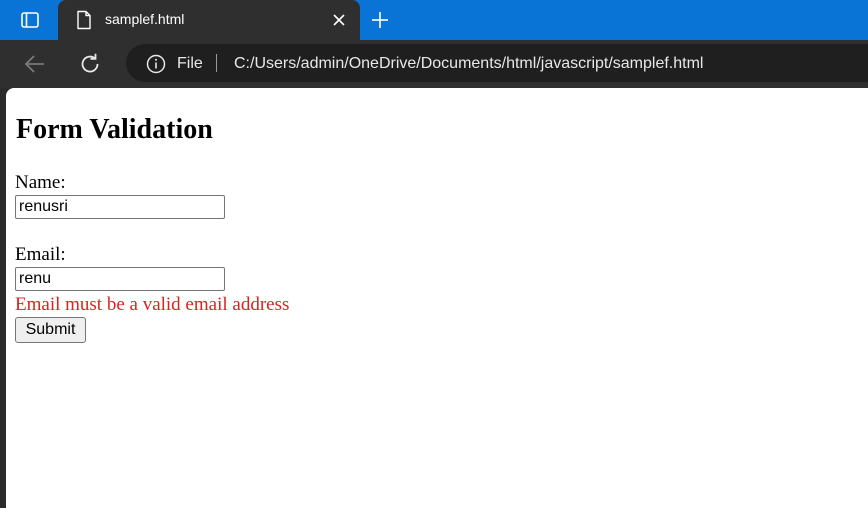 Image resolution: width=868 pixels, height=508 pixels. Describe the element at coordinates (114, 129) in the screenshot. I see `page-title: Form Validation` at that location.